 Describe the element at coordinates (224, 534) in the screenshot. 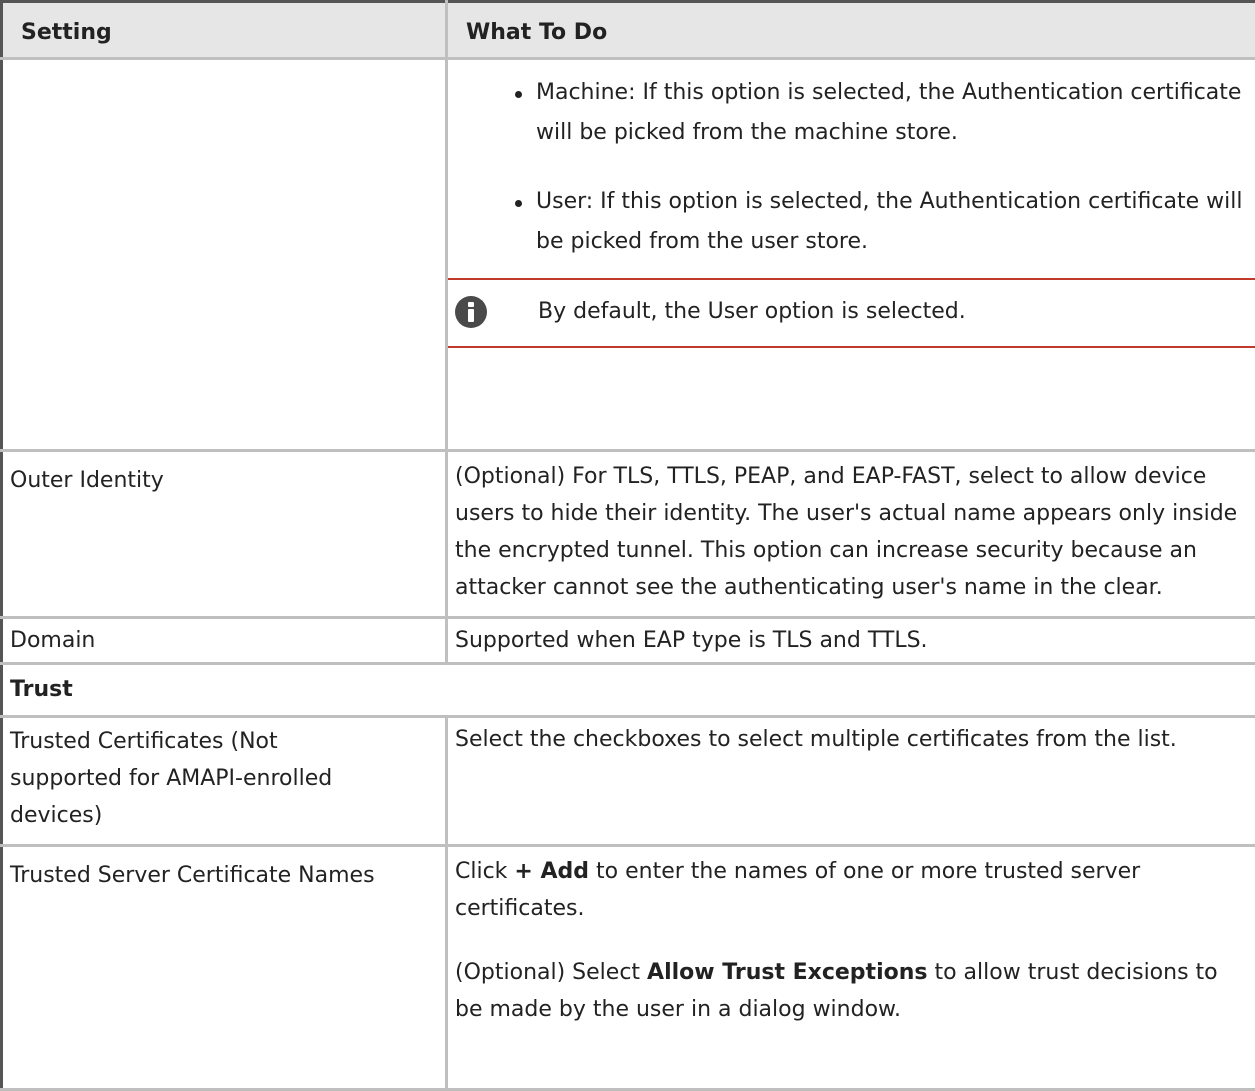

I see `setting-outer-identity: Outer Identity` at that location.